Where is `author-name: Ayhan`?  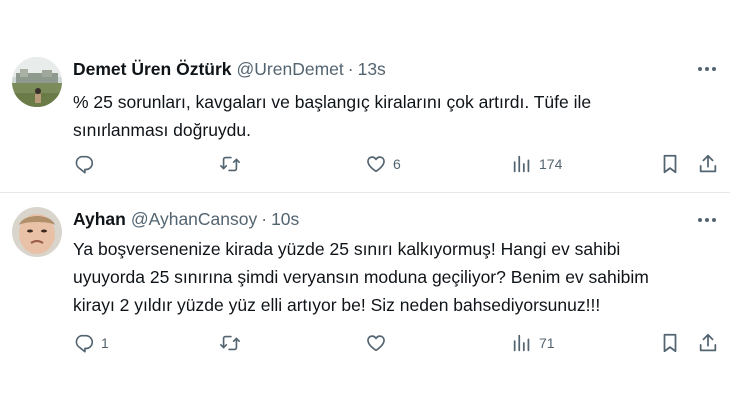
author-name: Ayhan is located at coordinates (99, 219).